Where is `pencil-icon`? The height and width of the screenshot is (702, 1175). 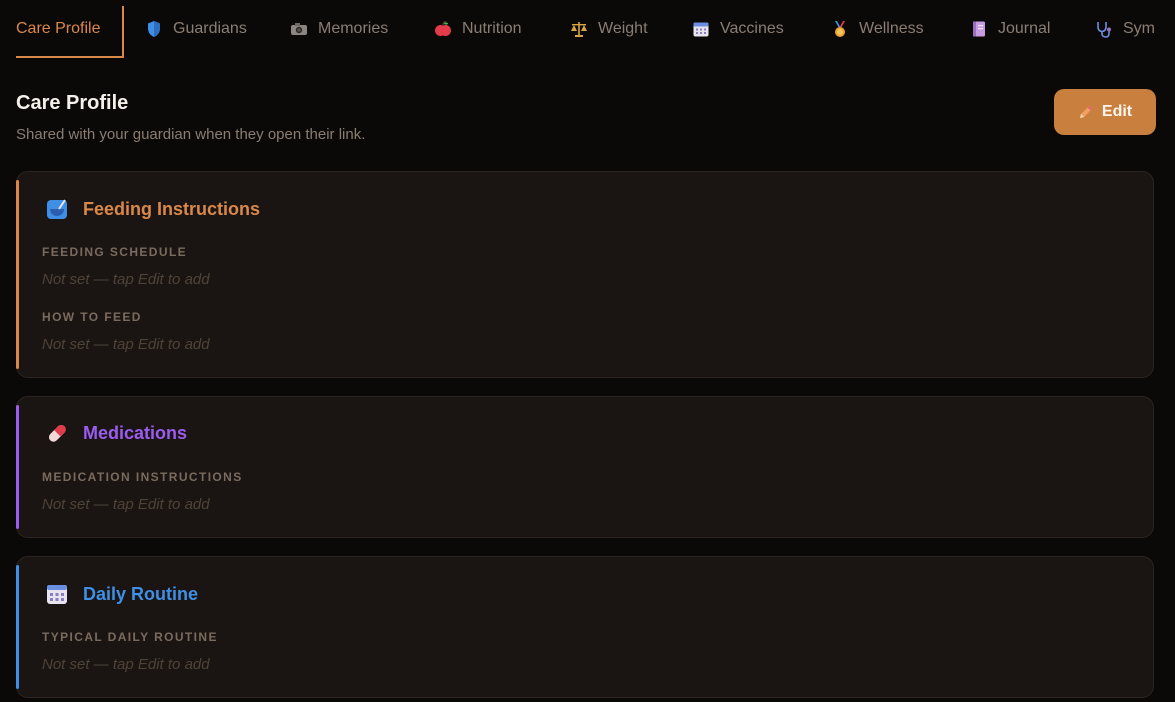 pencil-icon is located at coordinates (1086, 112).